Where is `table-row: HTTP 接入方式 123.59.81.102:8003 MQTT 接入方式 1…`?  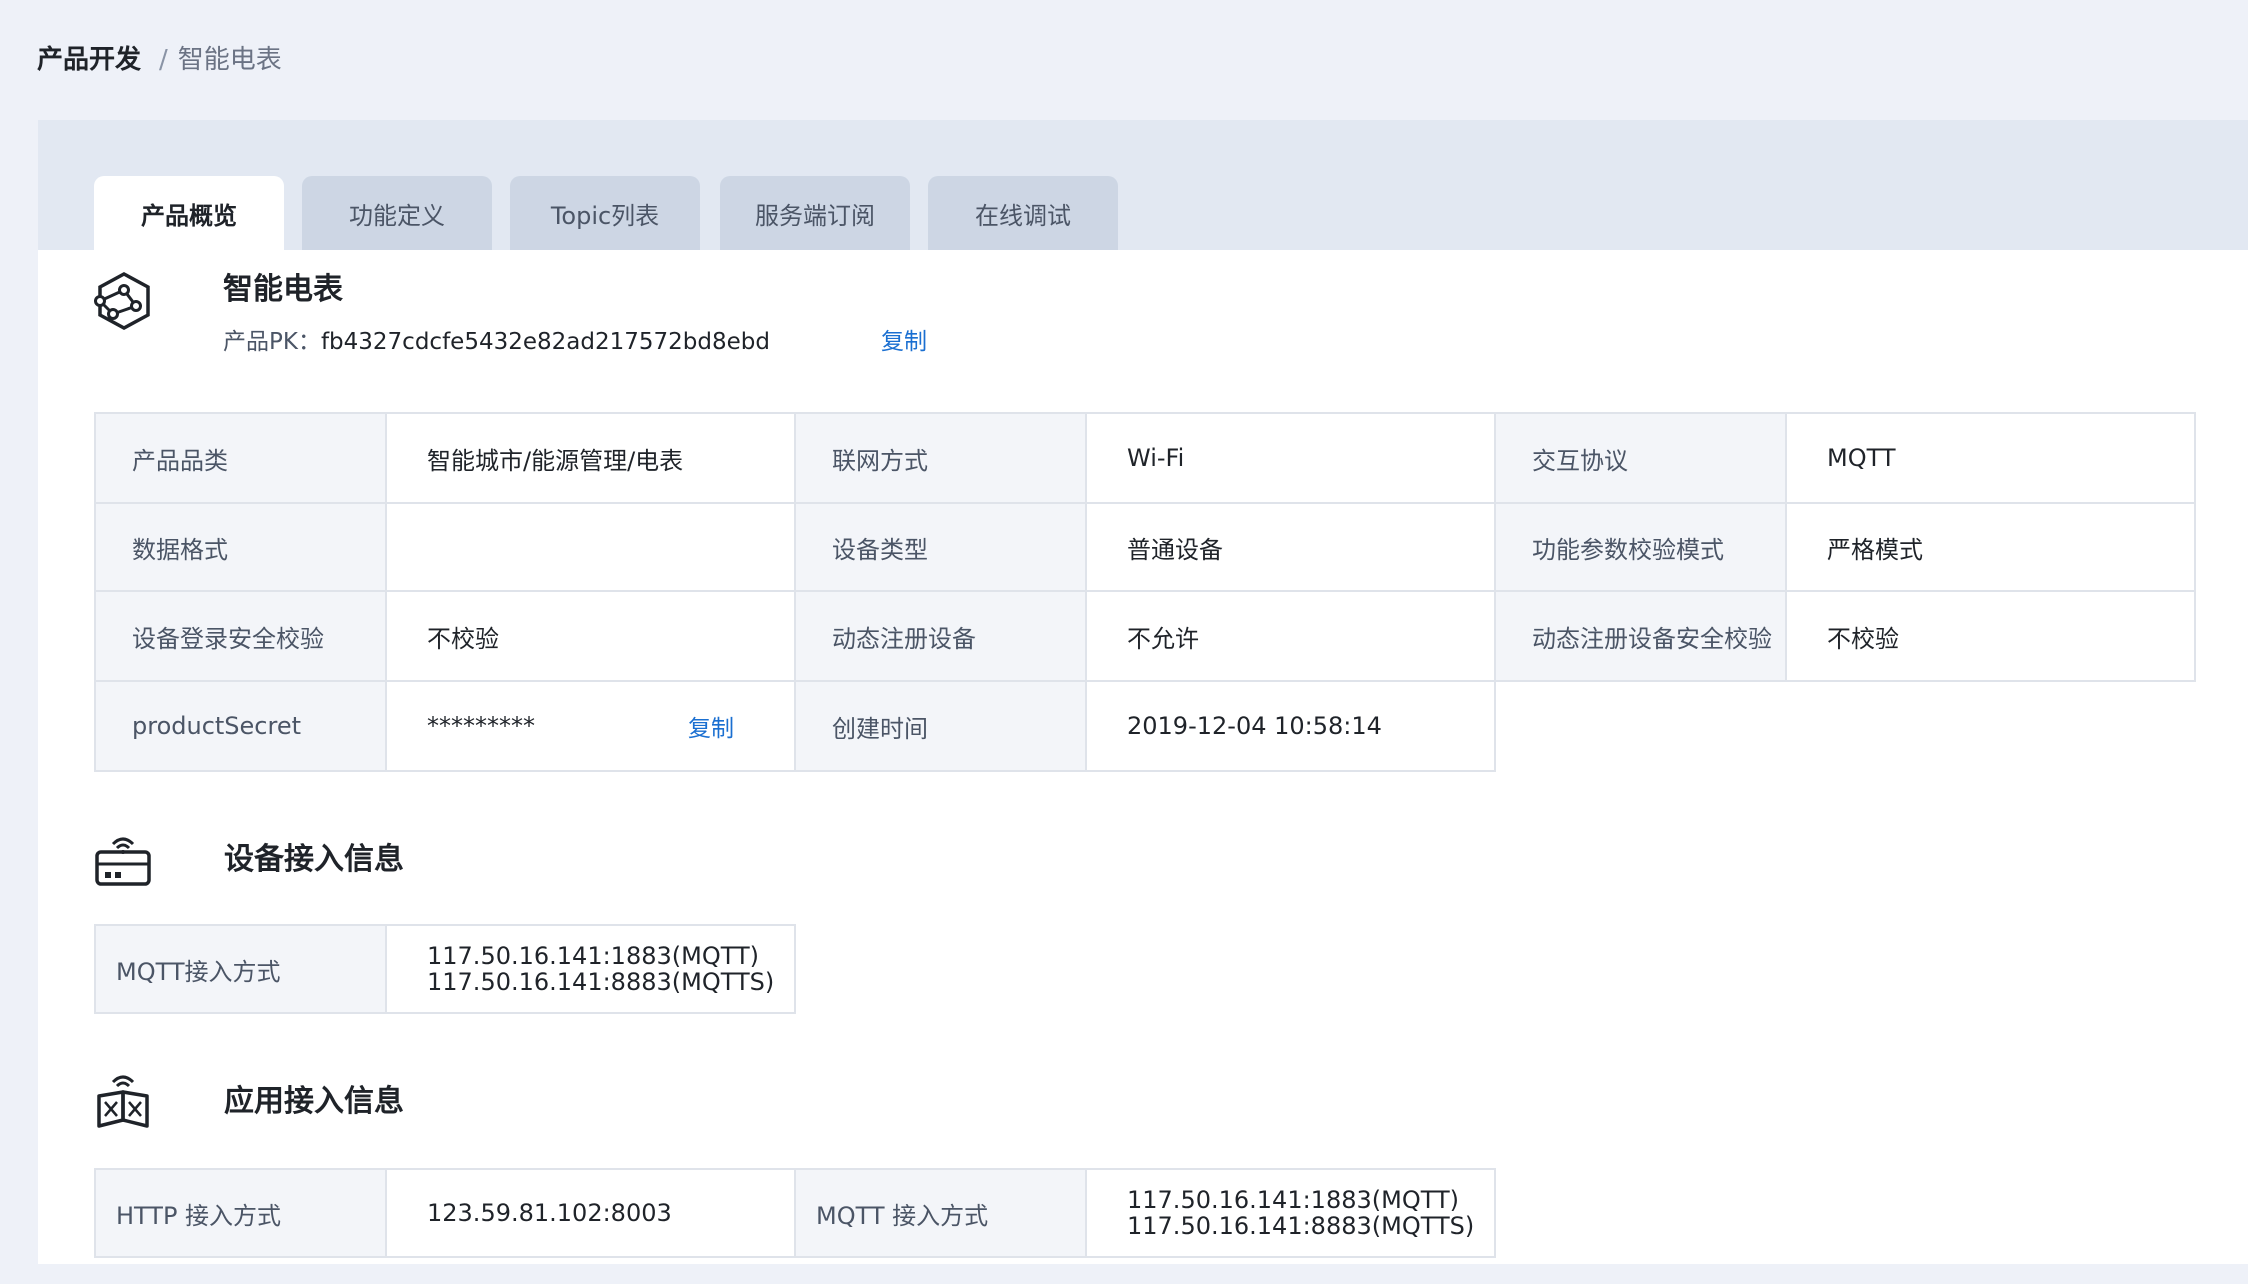
table-row: HTTP 接入方式 123.59.81.102:8003 MQTT 接入方式 1… is located at coordinates (795, 1213).